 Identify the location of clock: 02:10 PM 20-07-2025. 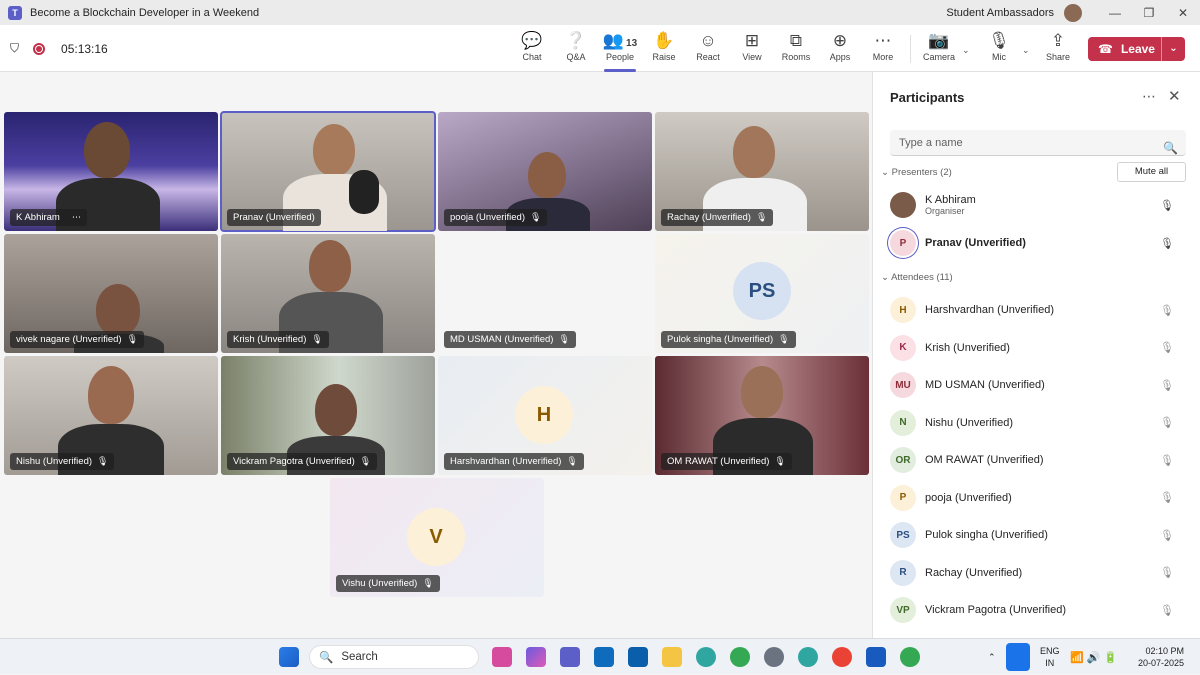
(1161, 657).